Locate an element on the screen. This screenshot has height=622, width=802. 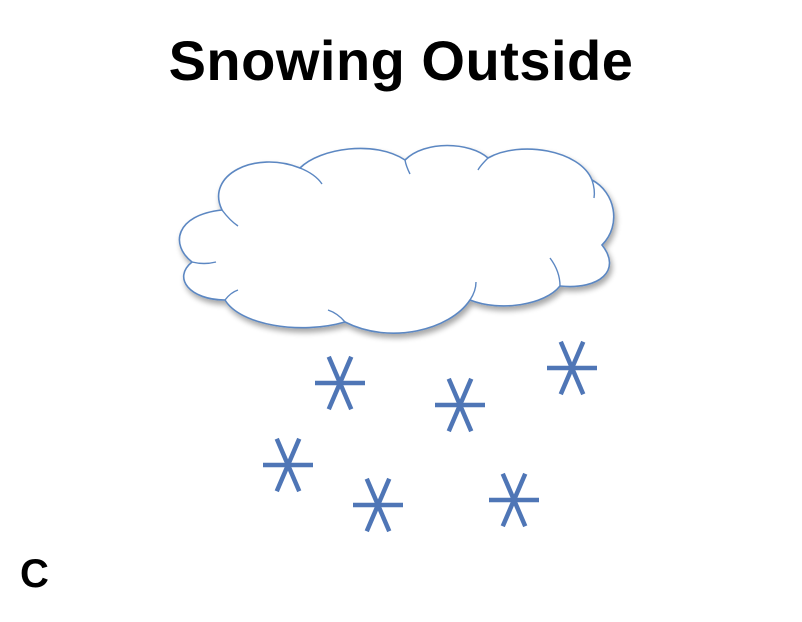
snowflakes-group is located at coordinates (430, 436).